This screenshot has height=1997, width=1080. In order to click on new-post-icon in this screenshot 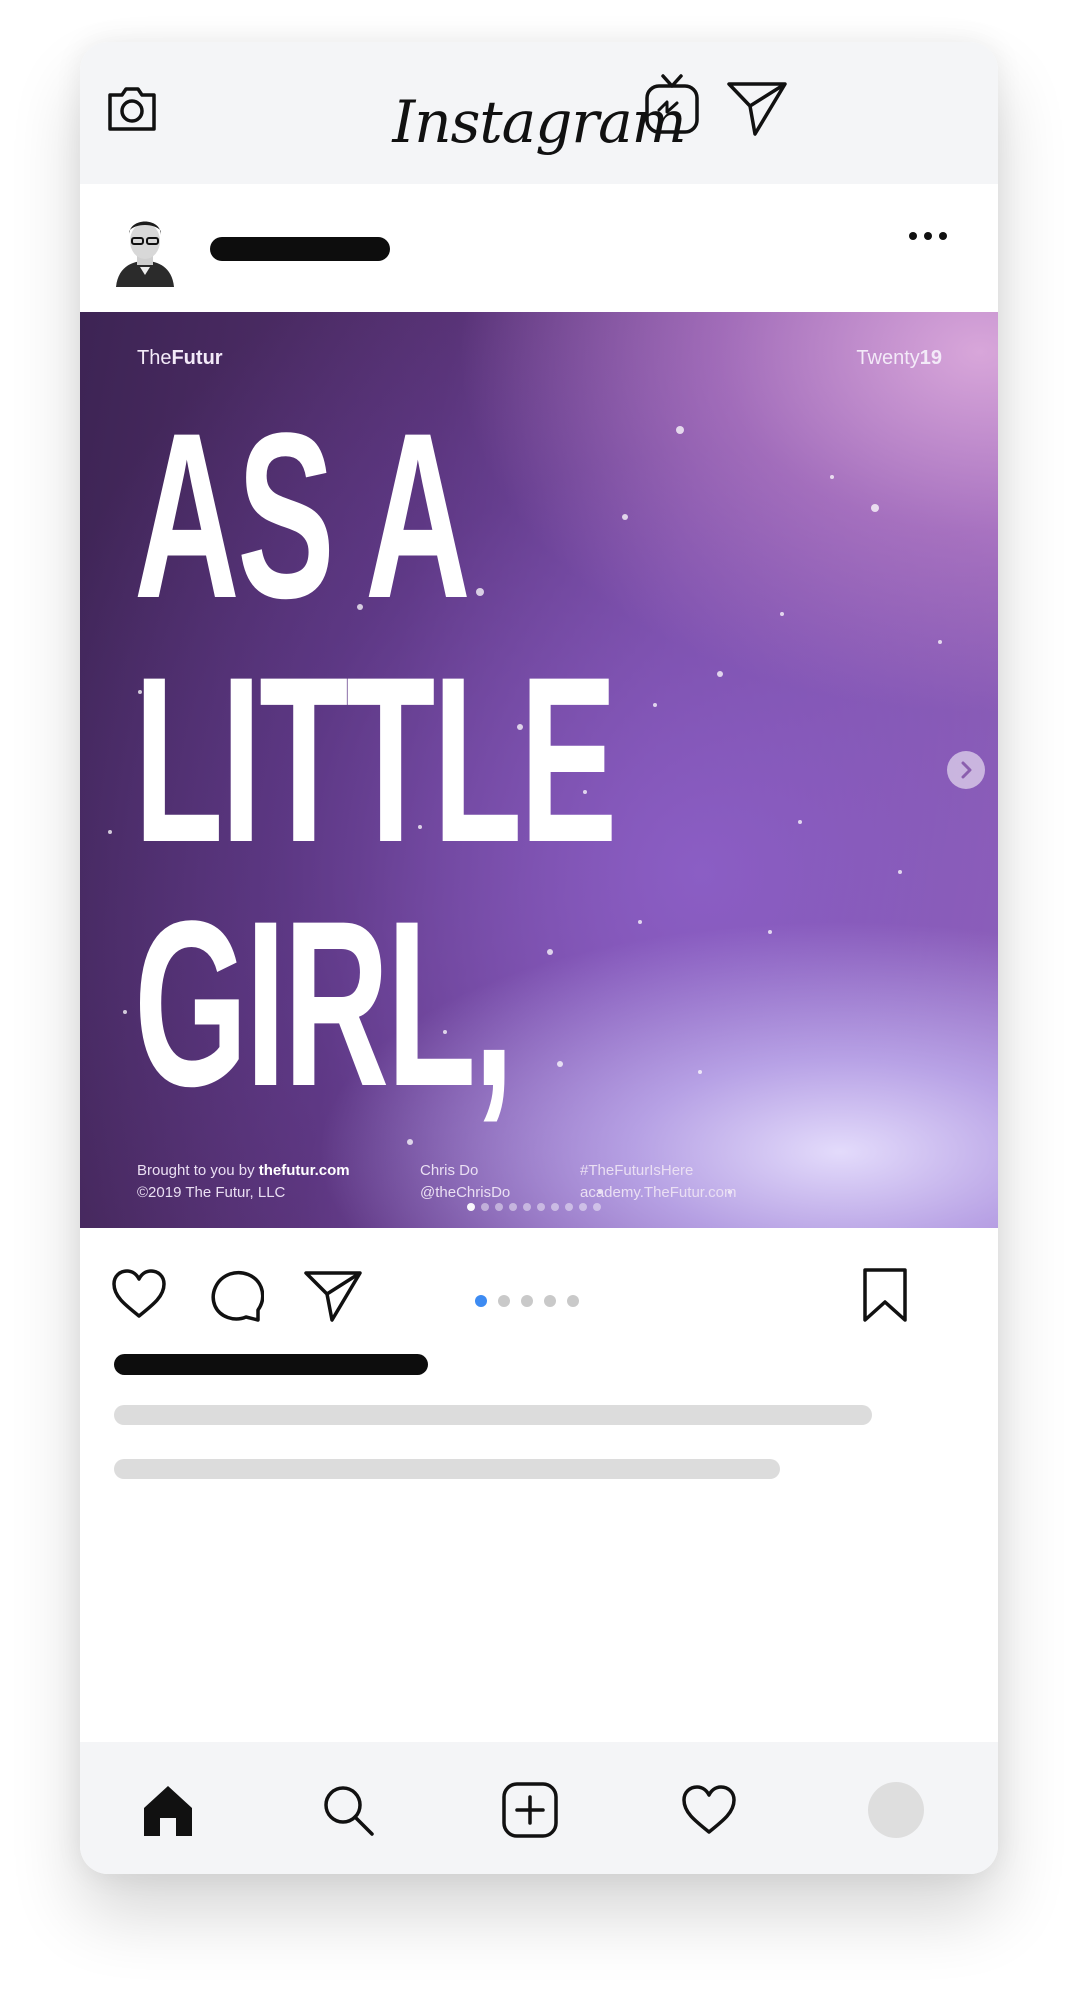, I will do `click(530, 1810)`.